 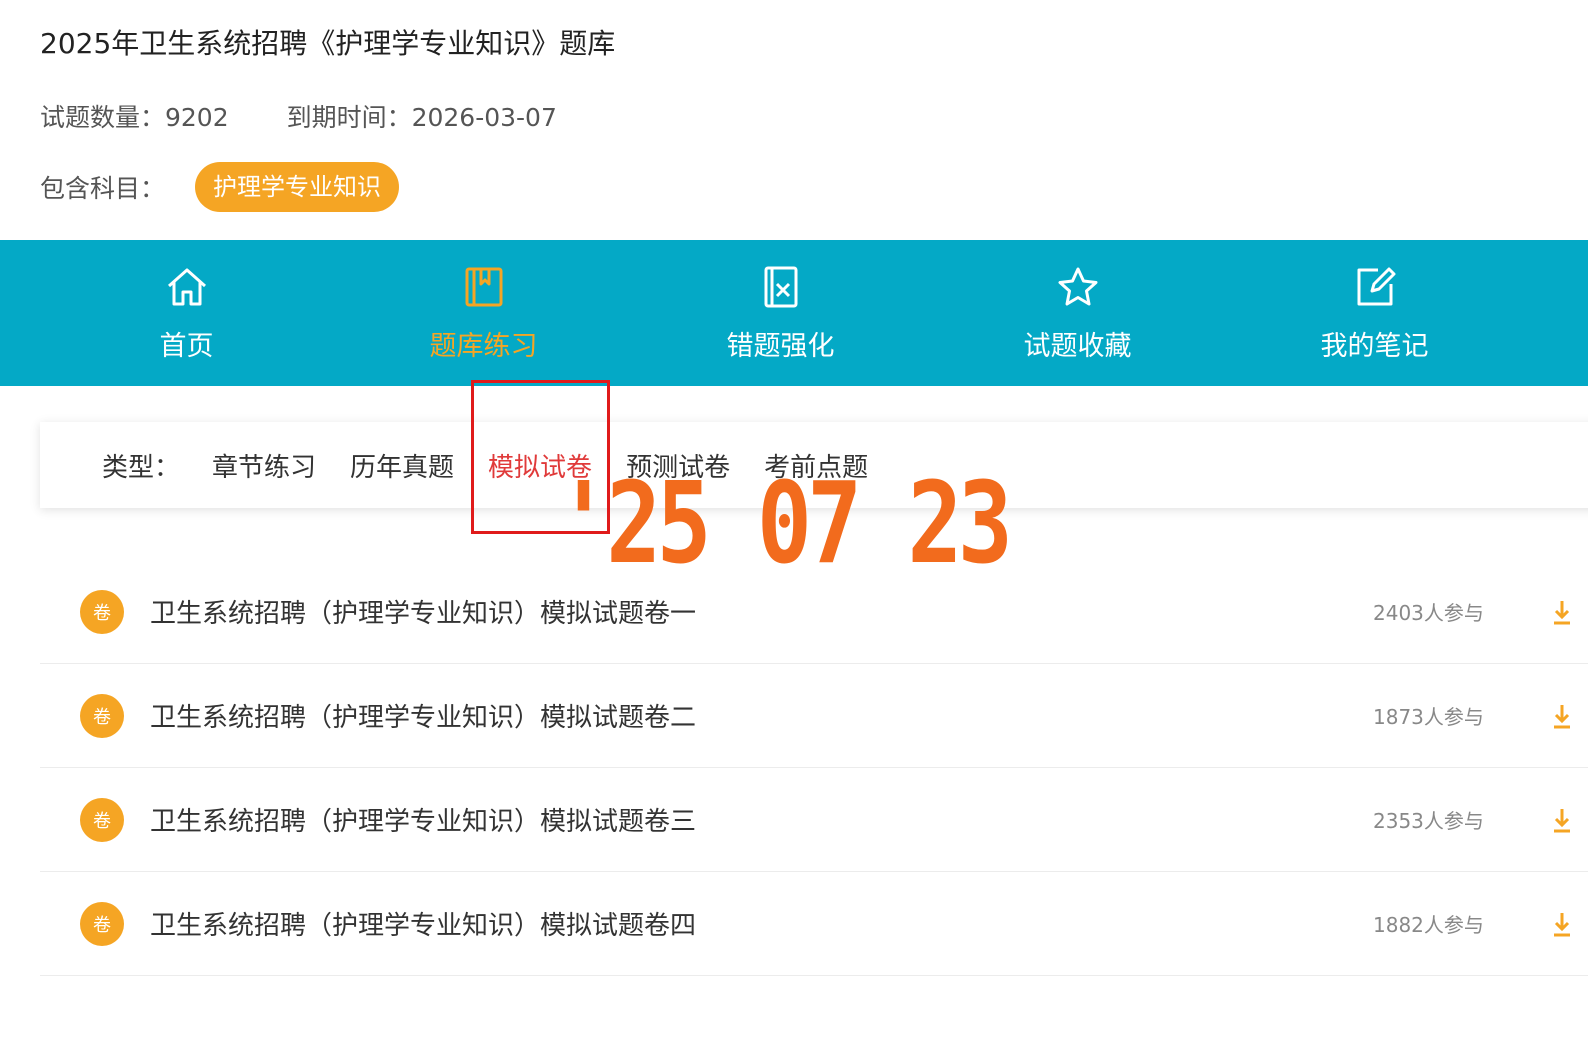 I want to click on participant-count: 1873人参与, so click(x=1428, y=717).